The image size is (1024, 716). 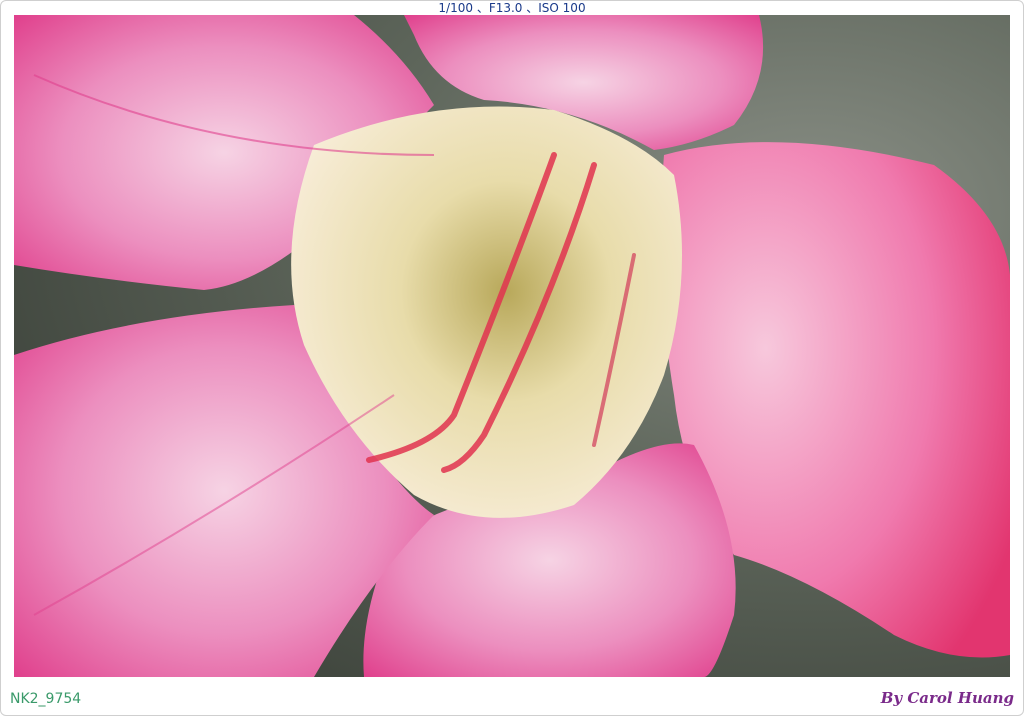 What do you see at coordinates (512, 8) in the screenshot?
I see `exif-caption: 1/100 、F13.0 、ISO 100` at bounding box center [512, 8].